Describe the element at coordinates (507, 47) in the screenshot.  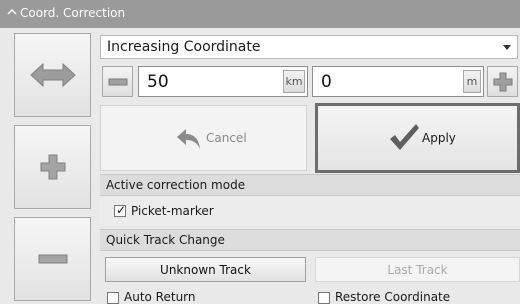
I see `chevron-down-icon` at that location.